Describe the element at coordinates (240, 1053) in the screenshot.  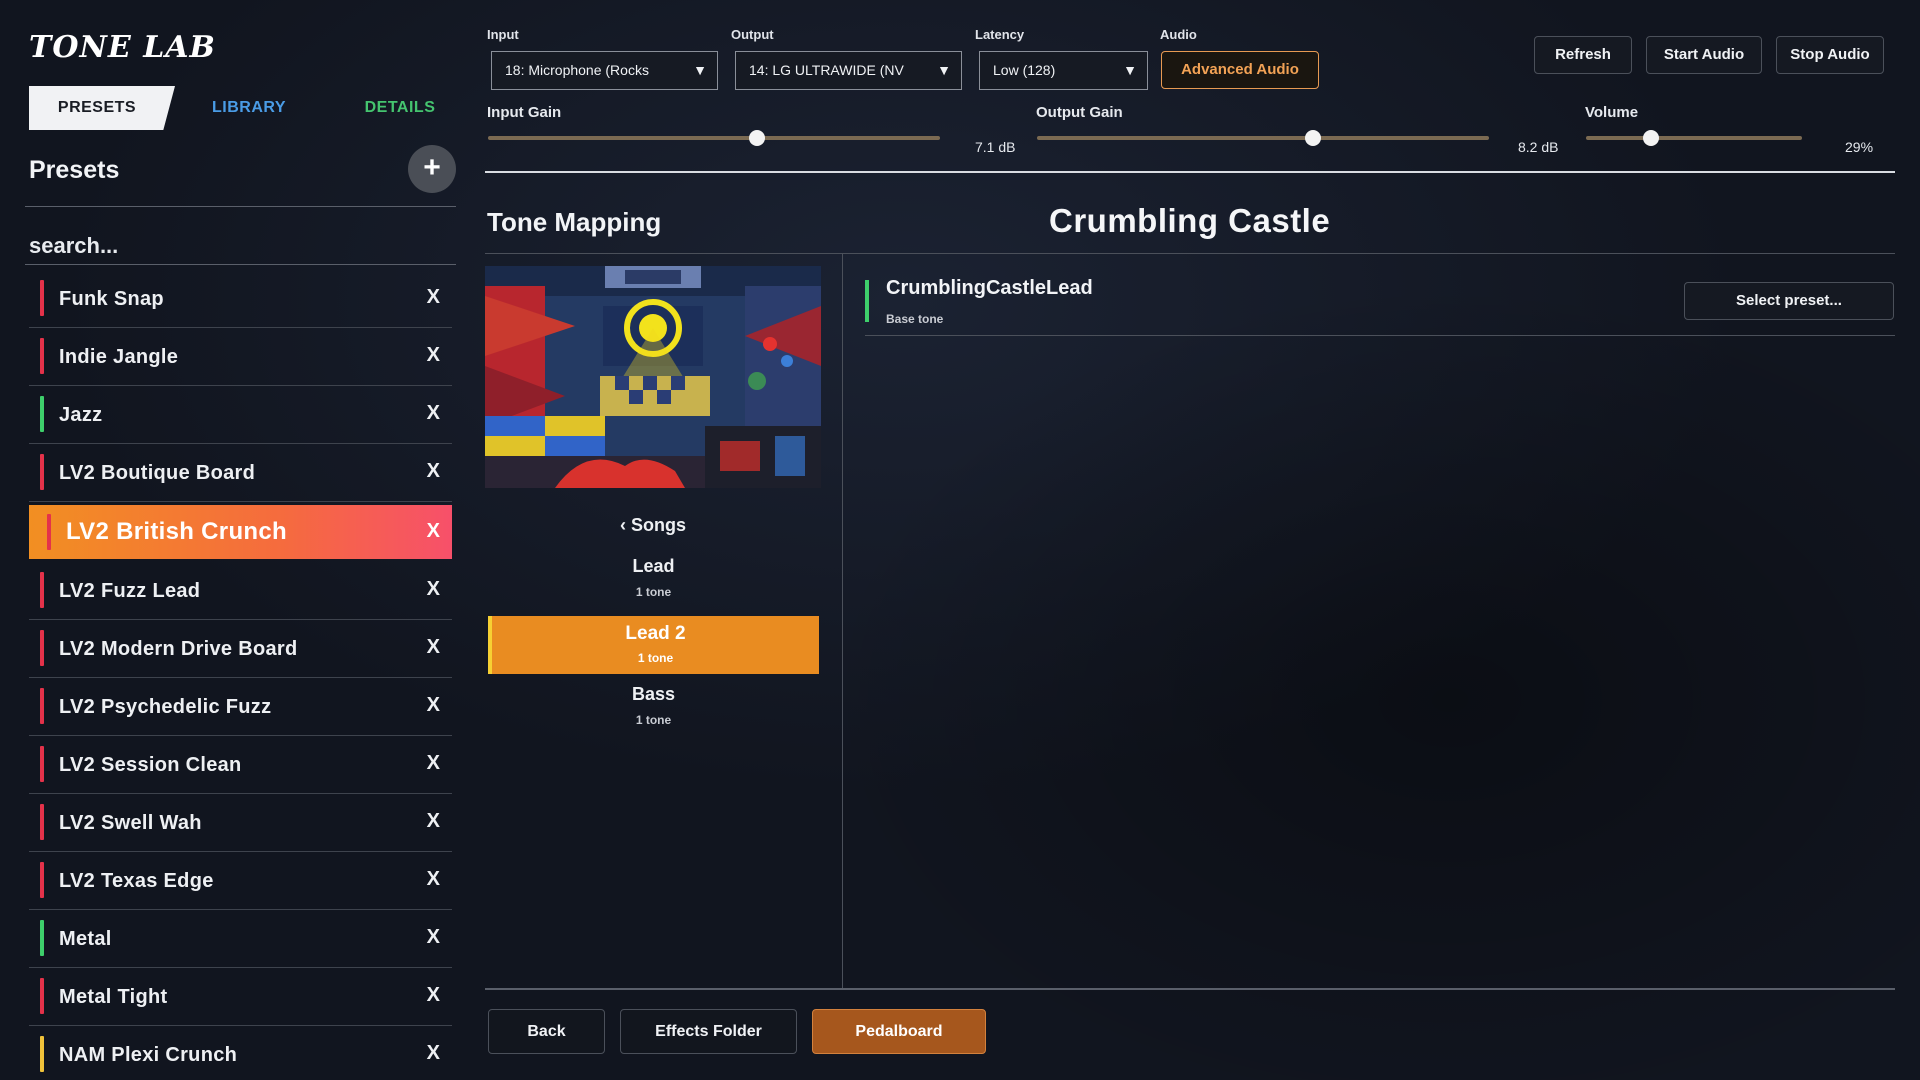
I see `preset-item: NAM Plexi Crunch X` at that location.